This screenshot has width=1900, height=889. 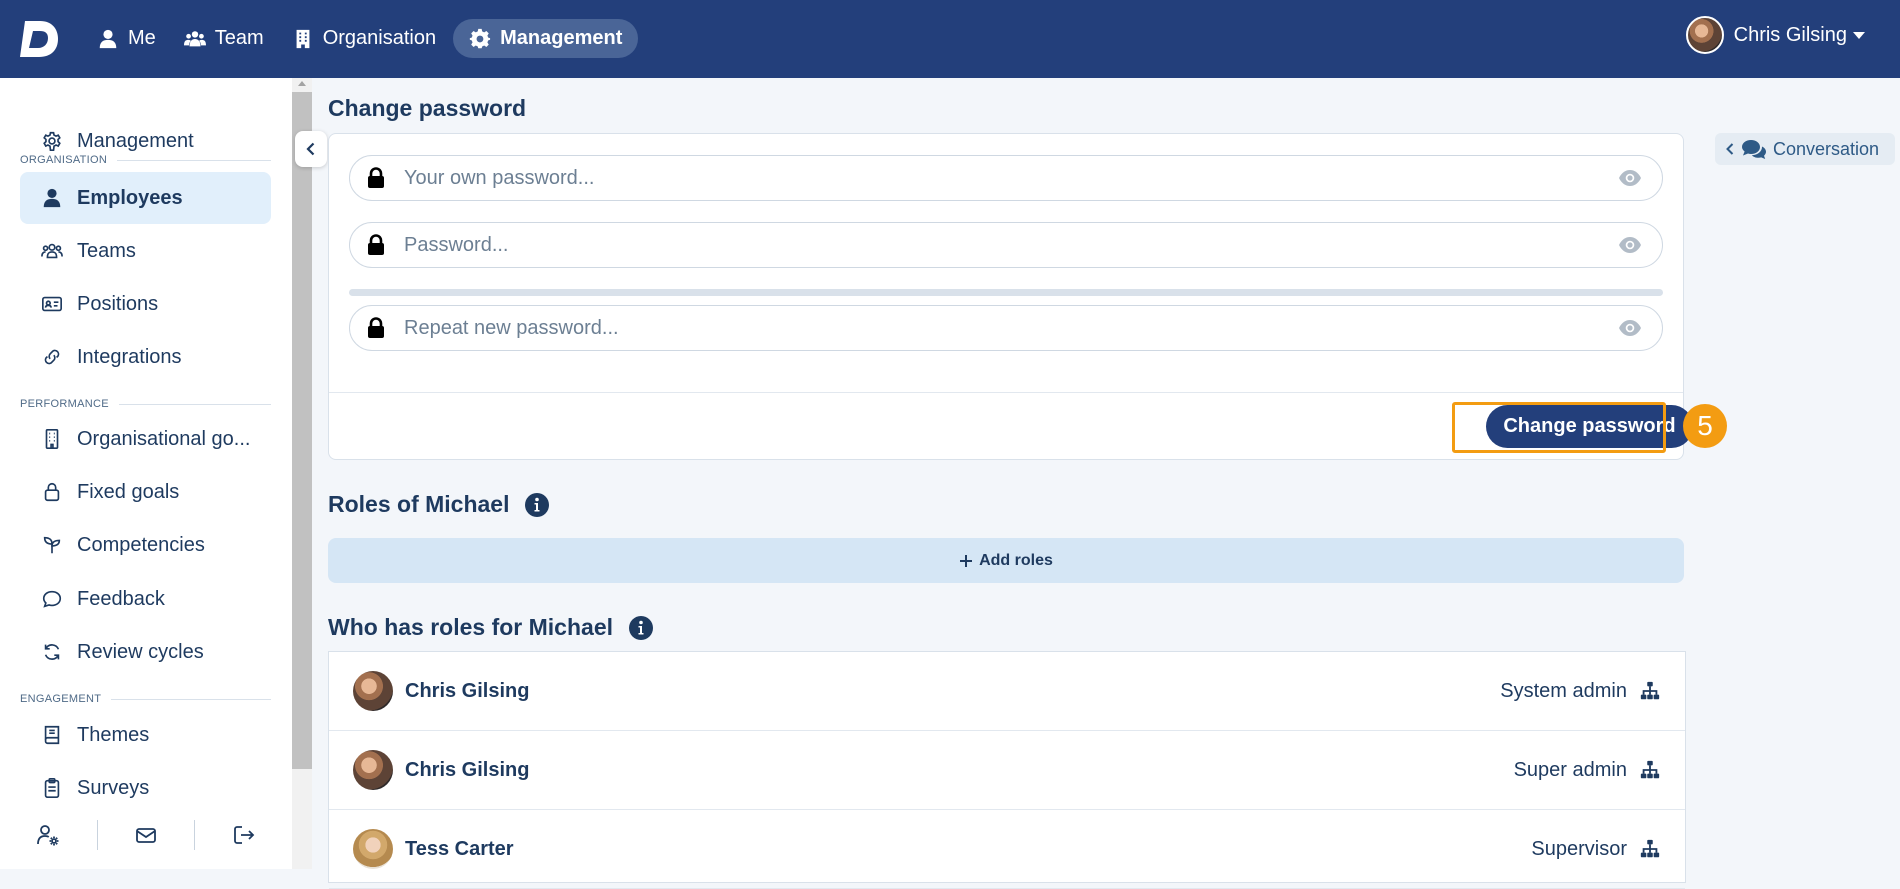 I want to click on nav-team: Team, so click(x=224, y=38).